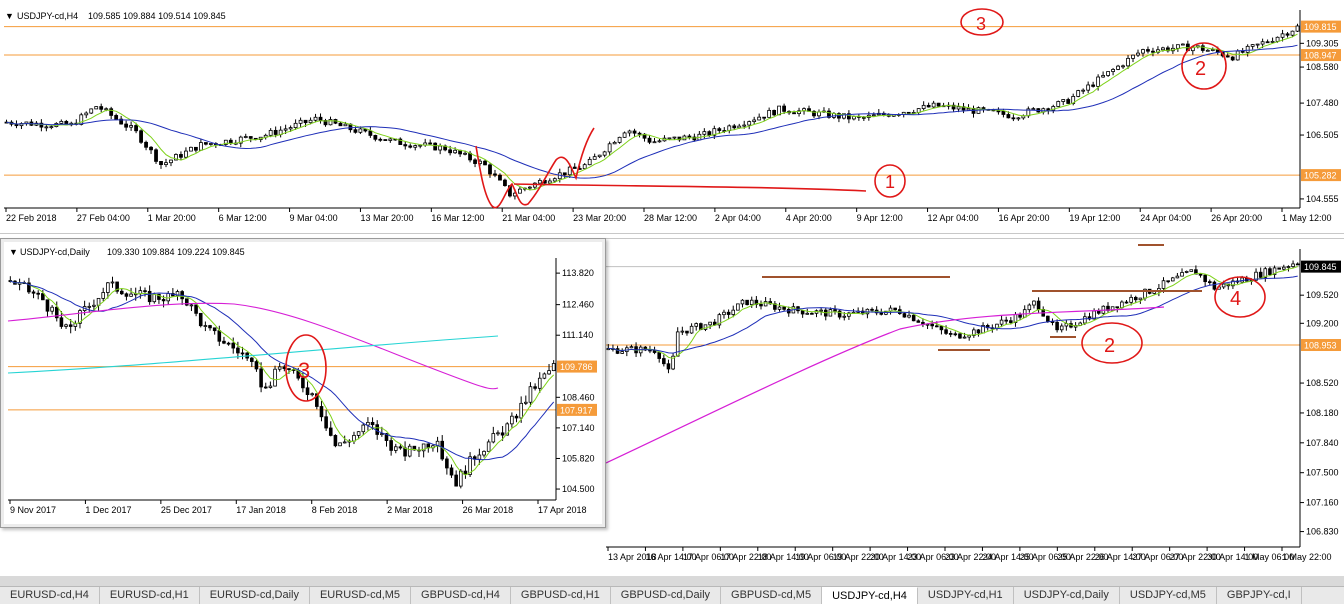  Describe the element at coordinates (9, 16) in the screenshot. I see `chart-h4-menu-icon: ▼` at that location.